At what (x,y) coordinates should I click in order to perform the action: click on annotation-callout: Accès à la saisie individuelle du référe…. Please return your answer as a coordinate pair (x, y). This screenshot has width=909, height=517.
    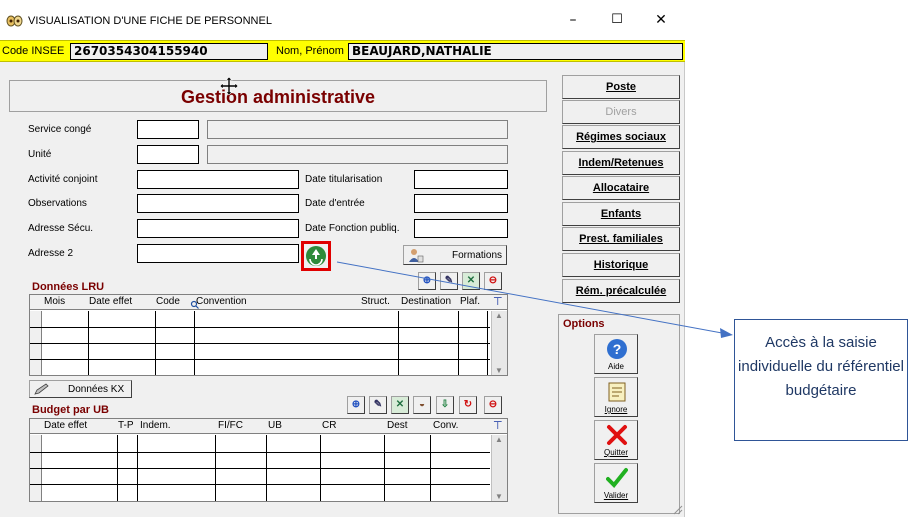
    Looking at the image, I should click on (821, 380).